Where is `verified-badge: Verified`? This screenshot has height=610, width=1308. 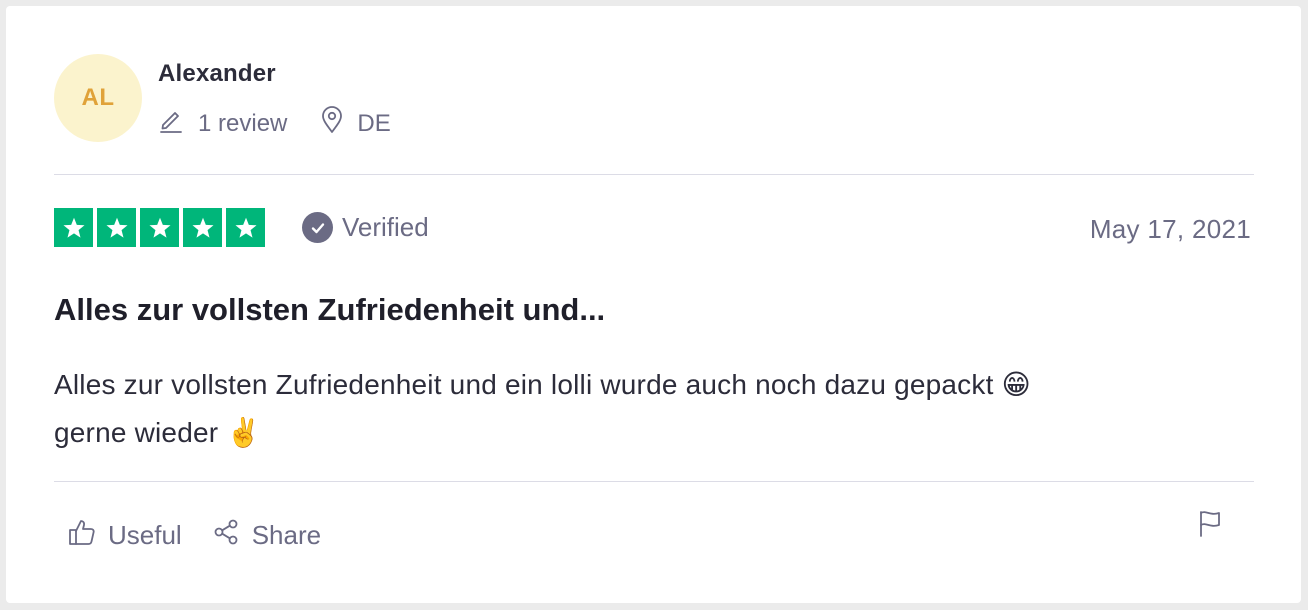
verified-badge: Verified is located at coordinates (365, 227).